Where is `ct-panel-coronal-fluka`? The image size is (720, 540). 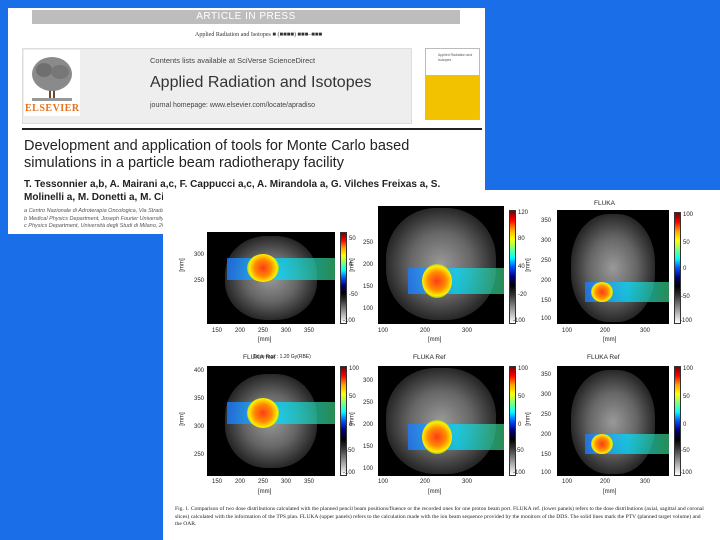
ct-panel-coronal-fluka is located at coordinates (613, 267).